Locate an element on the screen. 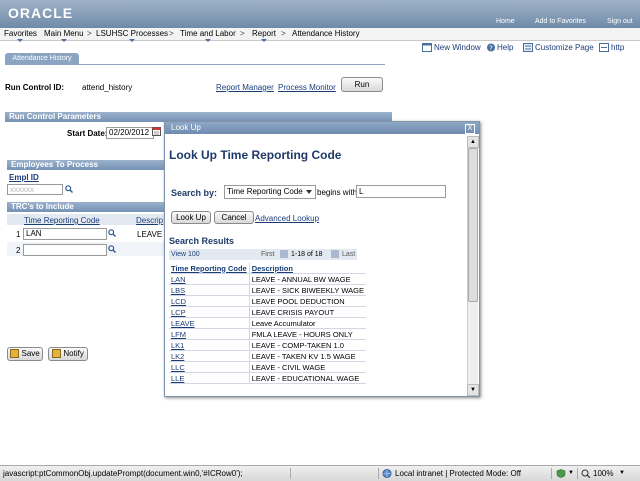 The image size is (640, 481). notify-button: Notify is located at coordinates (68, 354).